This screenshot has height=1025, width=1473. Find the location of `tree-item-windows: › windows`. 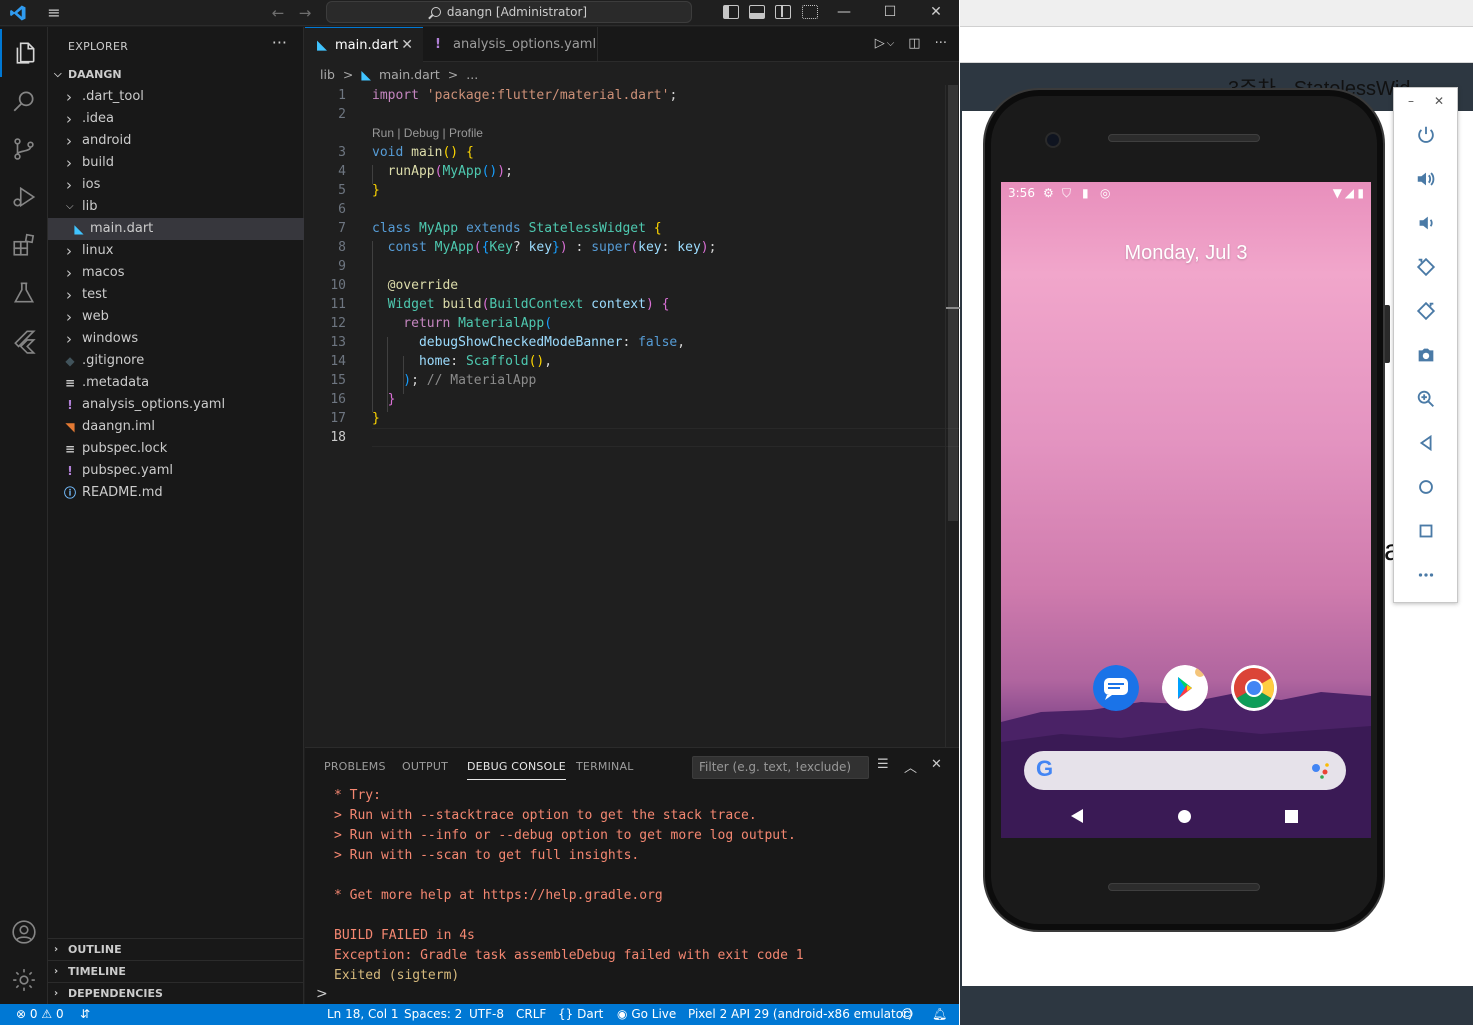

tree-item-windows: › windows is located at coordinates (176, 339).